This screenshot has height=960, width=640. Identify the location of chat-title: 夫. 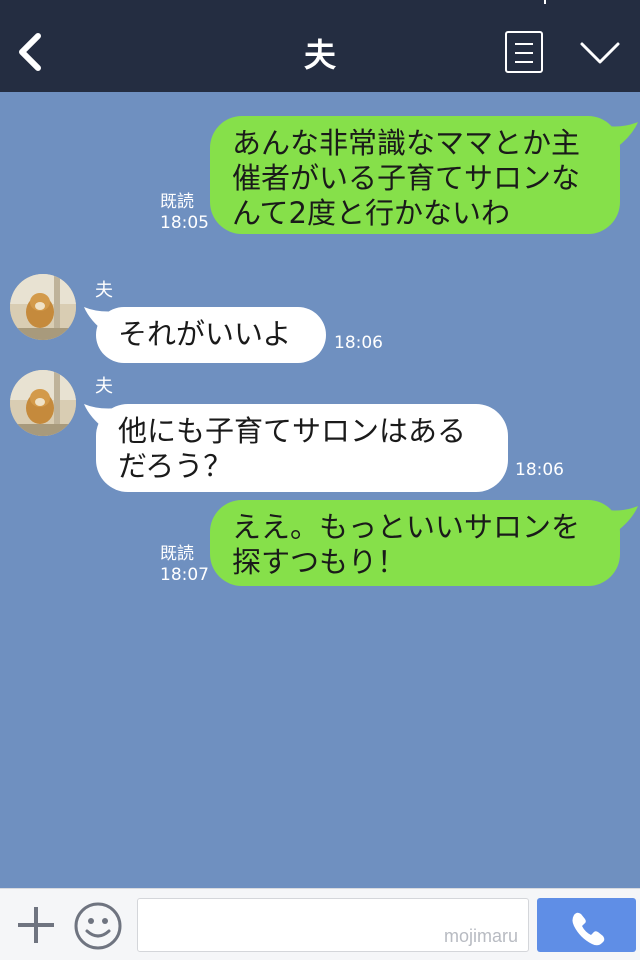
(319, 55).